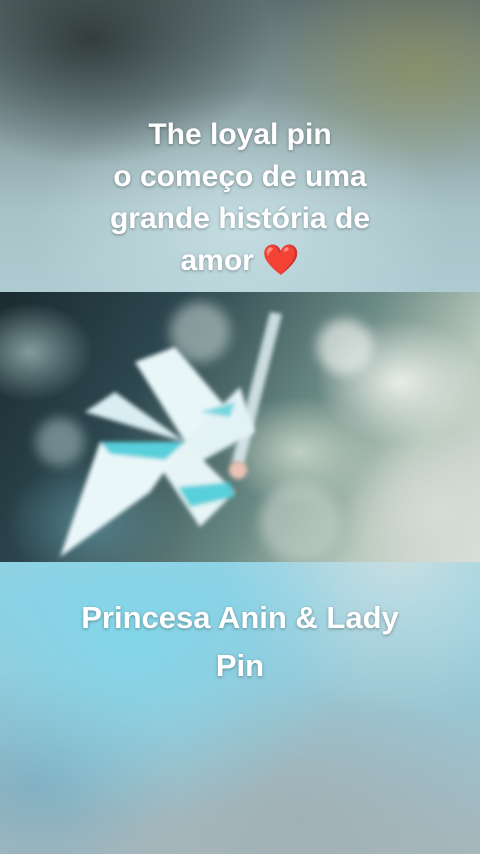 This screenshot has height=854, width=480. What do you see at coordinates (240, 218) in the screenshot?
I see `top-caption-line-3: grande história de` at bounding box center [240, 218].